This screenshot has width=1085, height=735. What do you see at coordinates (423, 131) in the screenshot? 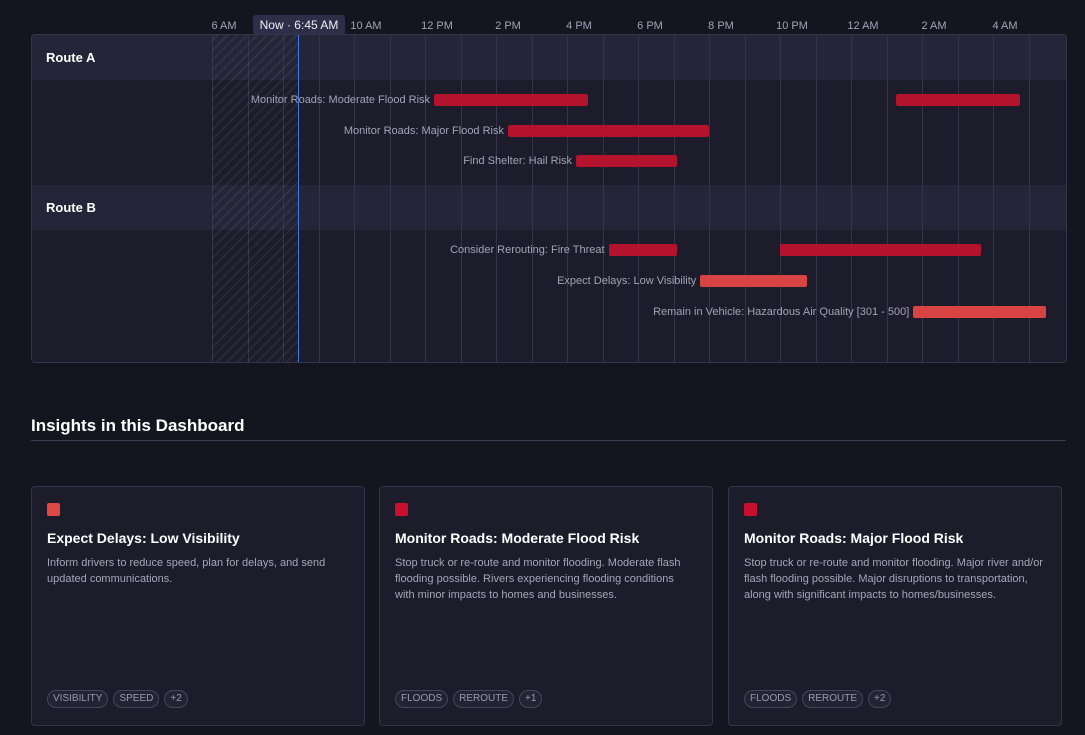
I see `event-row-label: Monitor Roads: Major Flood Risk` at bounding box center [423, 131].